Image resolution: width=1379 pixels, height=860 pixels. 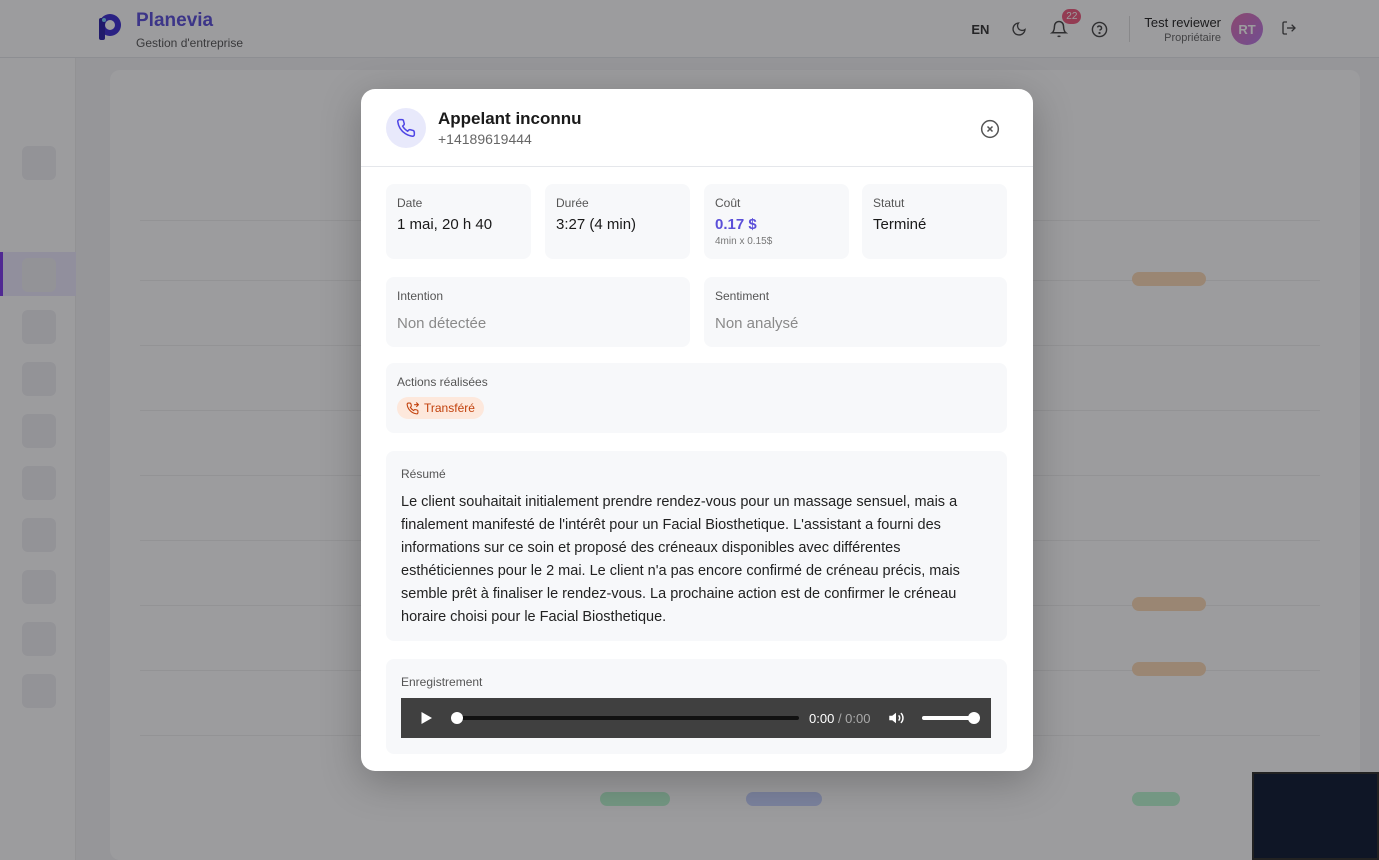 What do you see at coordinates (728, 203) in the screenshot?
I see `cost-label: Coût` at bounding box center [728, 203].